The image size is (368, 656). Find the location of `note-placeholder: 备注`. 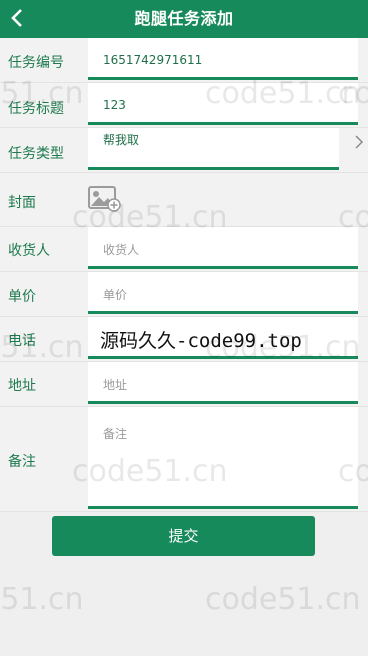

note-placeholder: 备注 is located at coordinates (115, 434).